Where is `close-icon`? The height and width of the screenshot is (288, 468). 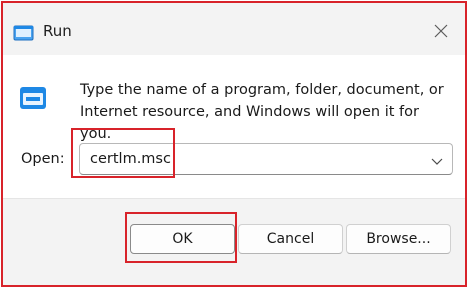 close-icon is located at coordinates (441, 31).